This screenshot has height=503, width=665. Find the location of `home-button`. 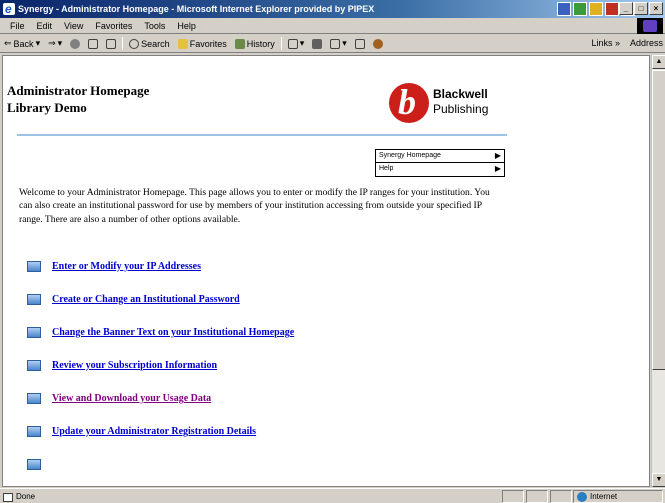

home-button is located at coordinates (111, 43).